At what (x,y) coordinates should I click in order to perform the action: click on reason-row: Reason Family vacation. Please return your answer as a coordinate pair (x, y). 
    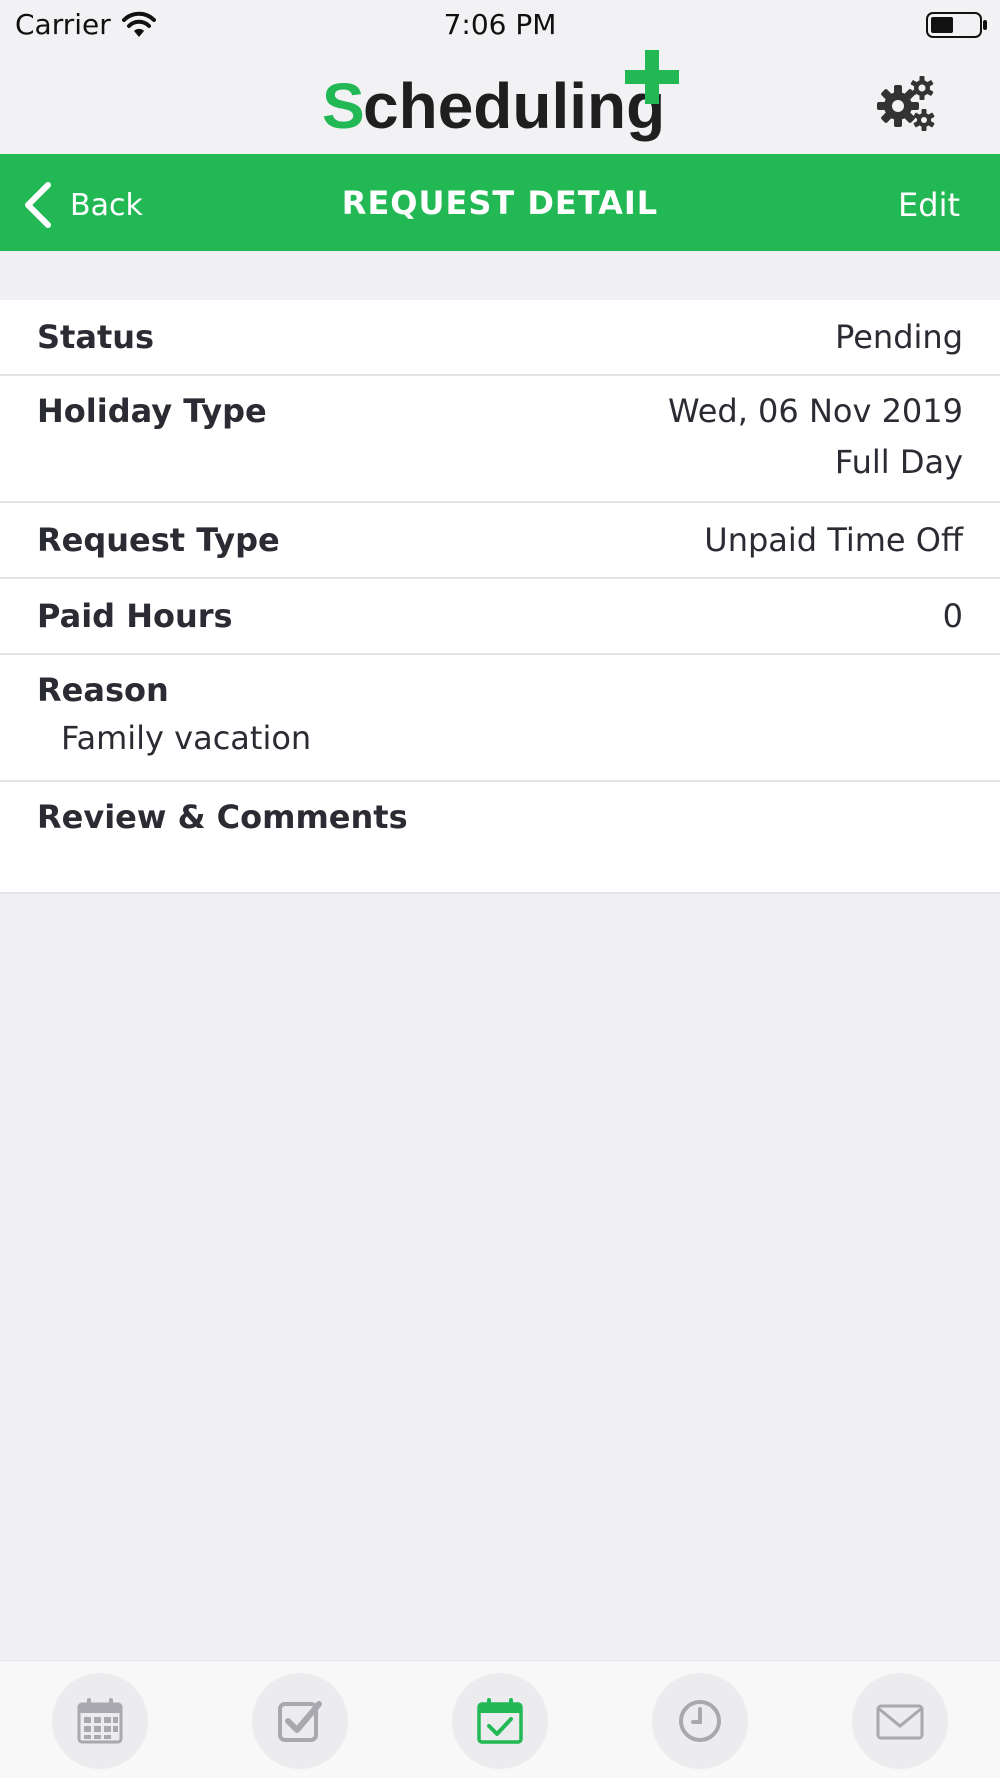
    Looking at the image, I should click on (500, 718).